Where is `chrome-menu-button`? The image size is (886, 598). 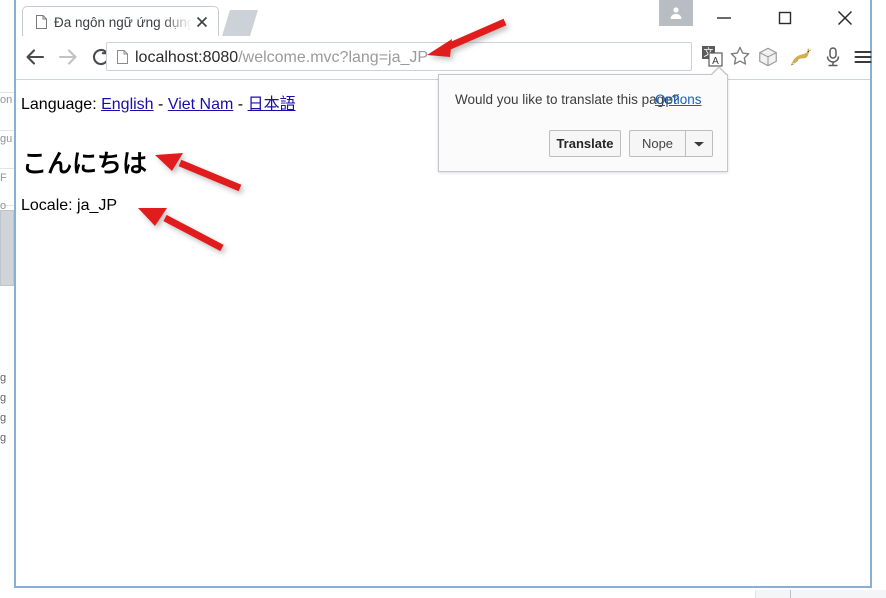 chrome-menu-button is located at coordinates (862, 56).